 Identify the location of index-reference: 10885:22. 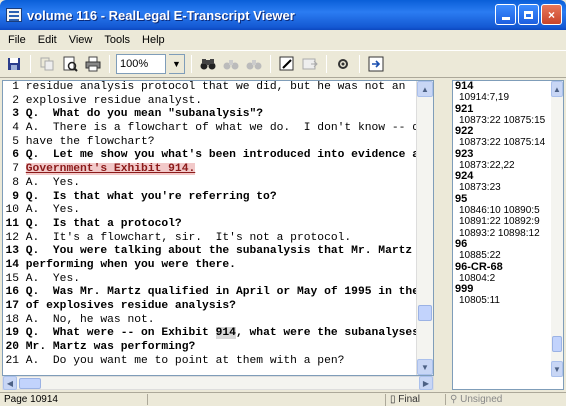
(508, 256).